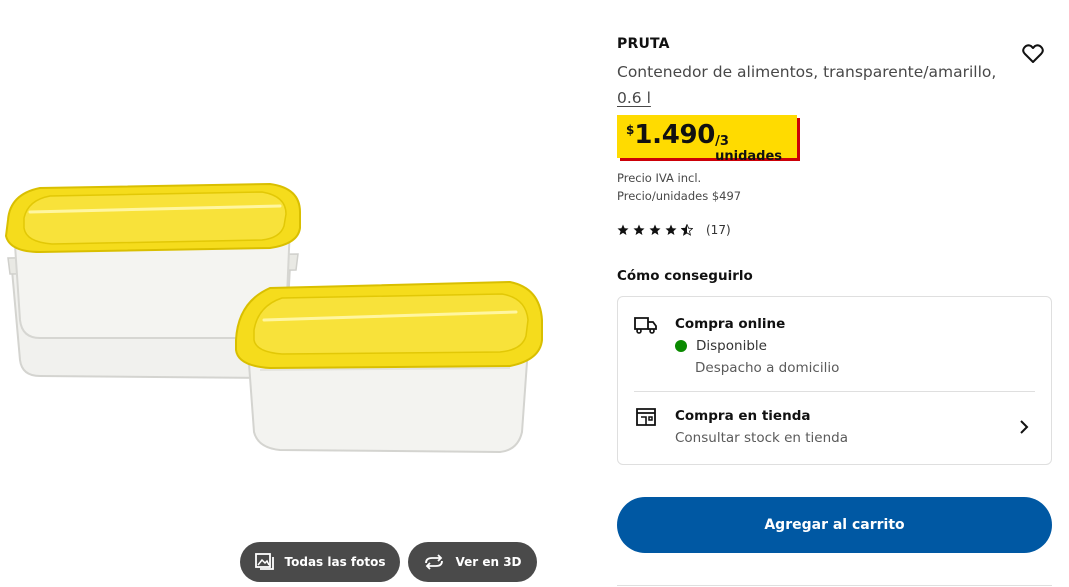  Describe the element at coordinates (335, 562) in the screenshot. I see `all-photos-label: Todas las fotos` at that location.